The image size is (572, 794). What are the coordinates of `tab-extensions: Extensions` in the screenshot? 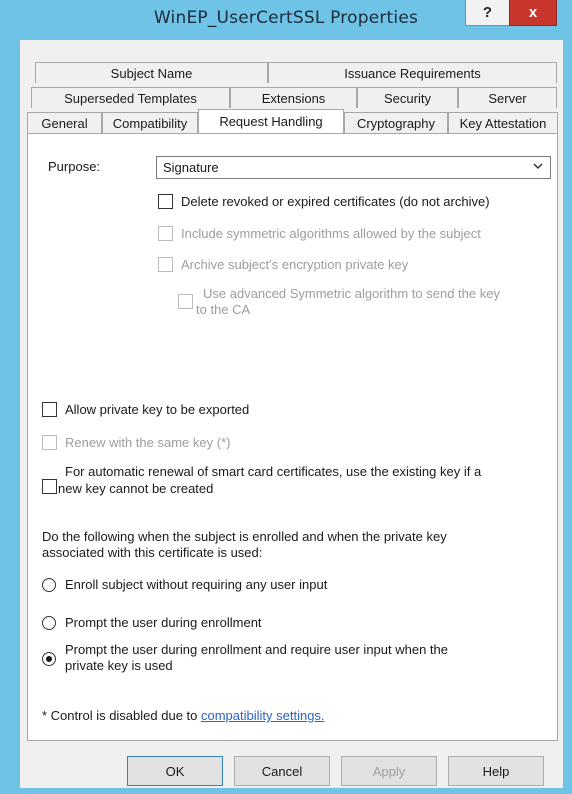 It's located at (293, 97).